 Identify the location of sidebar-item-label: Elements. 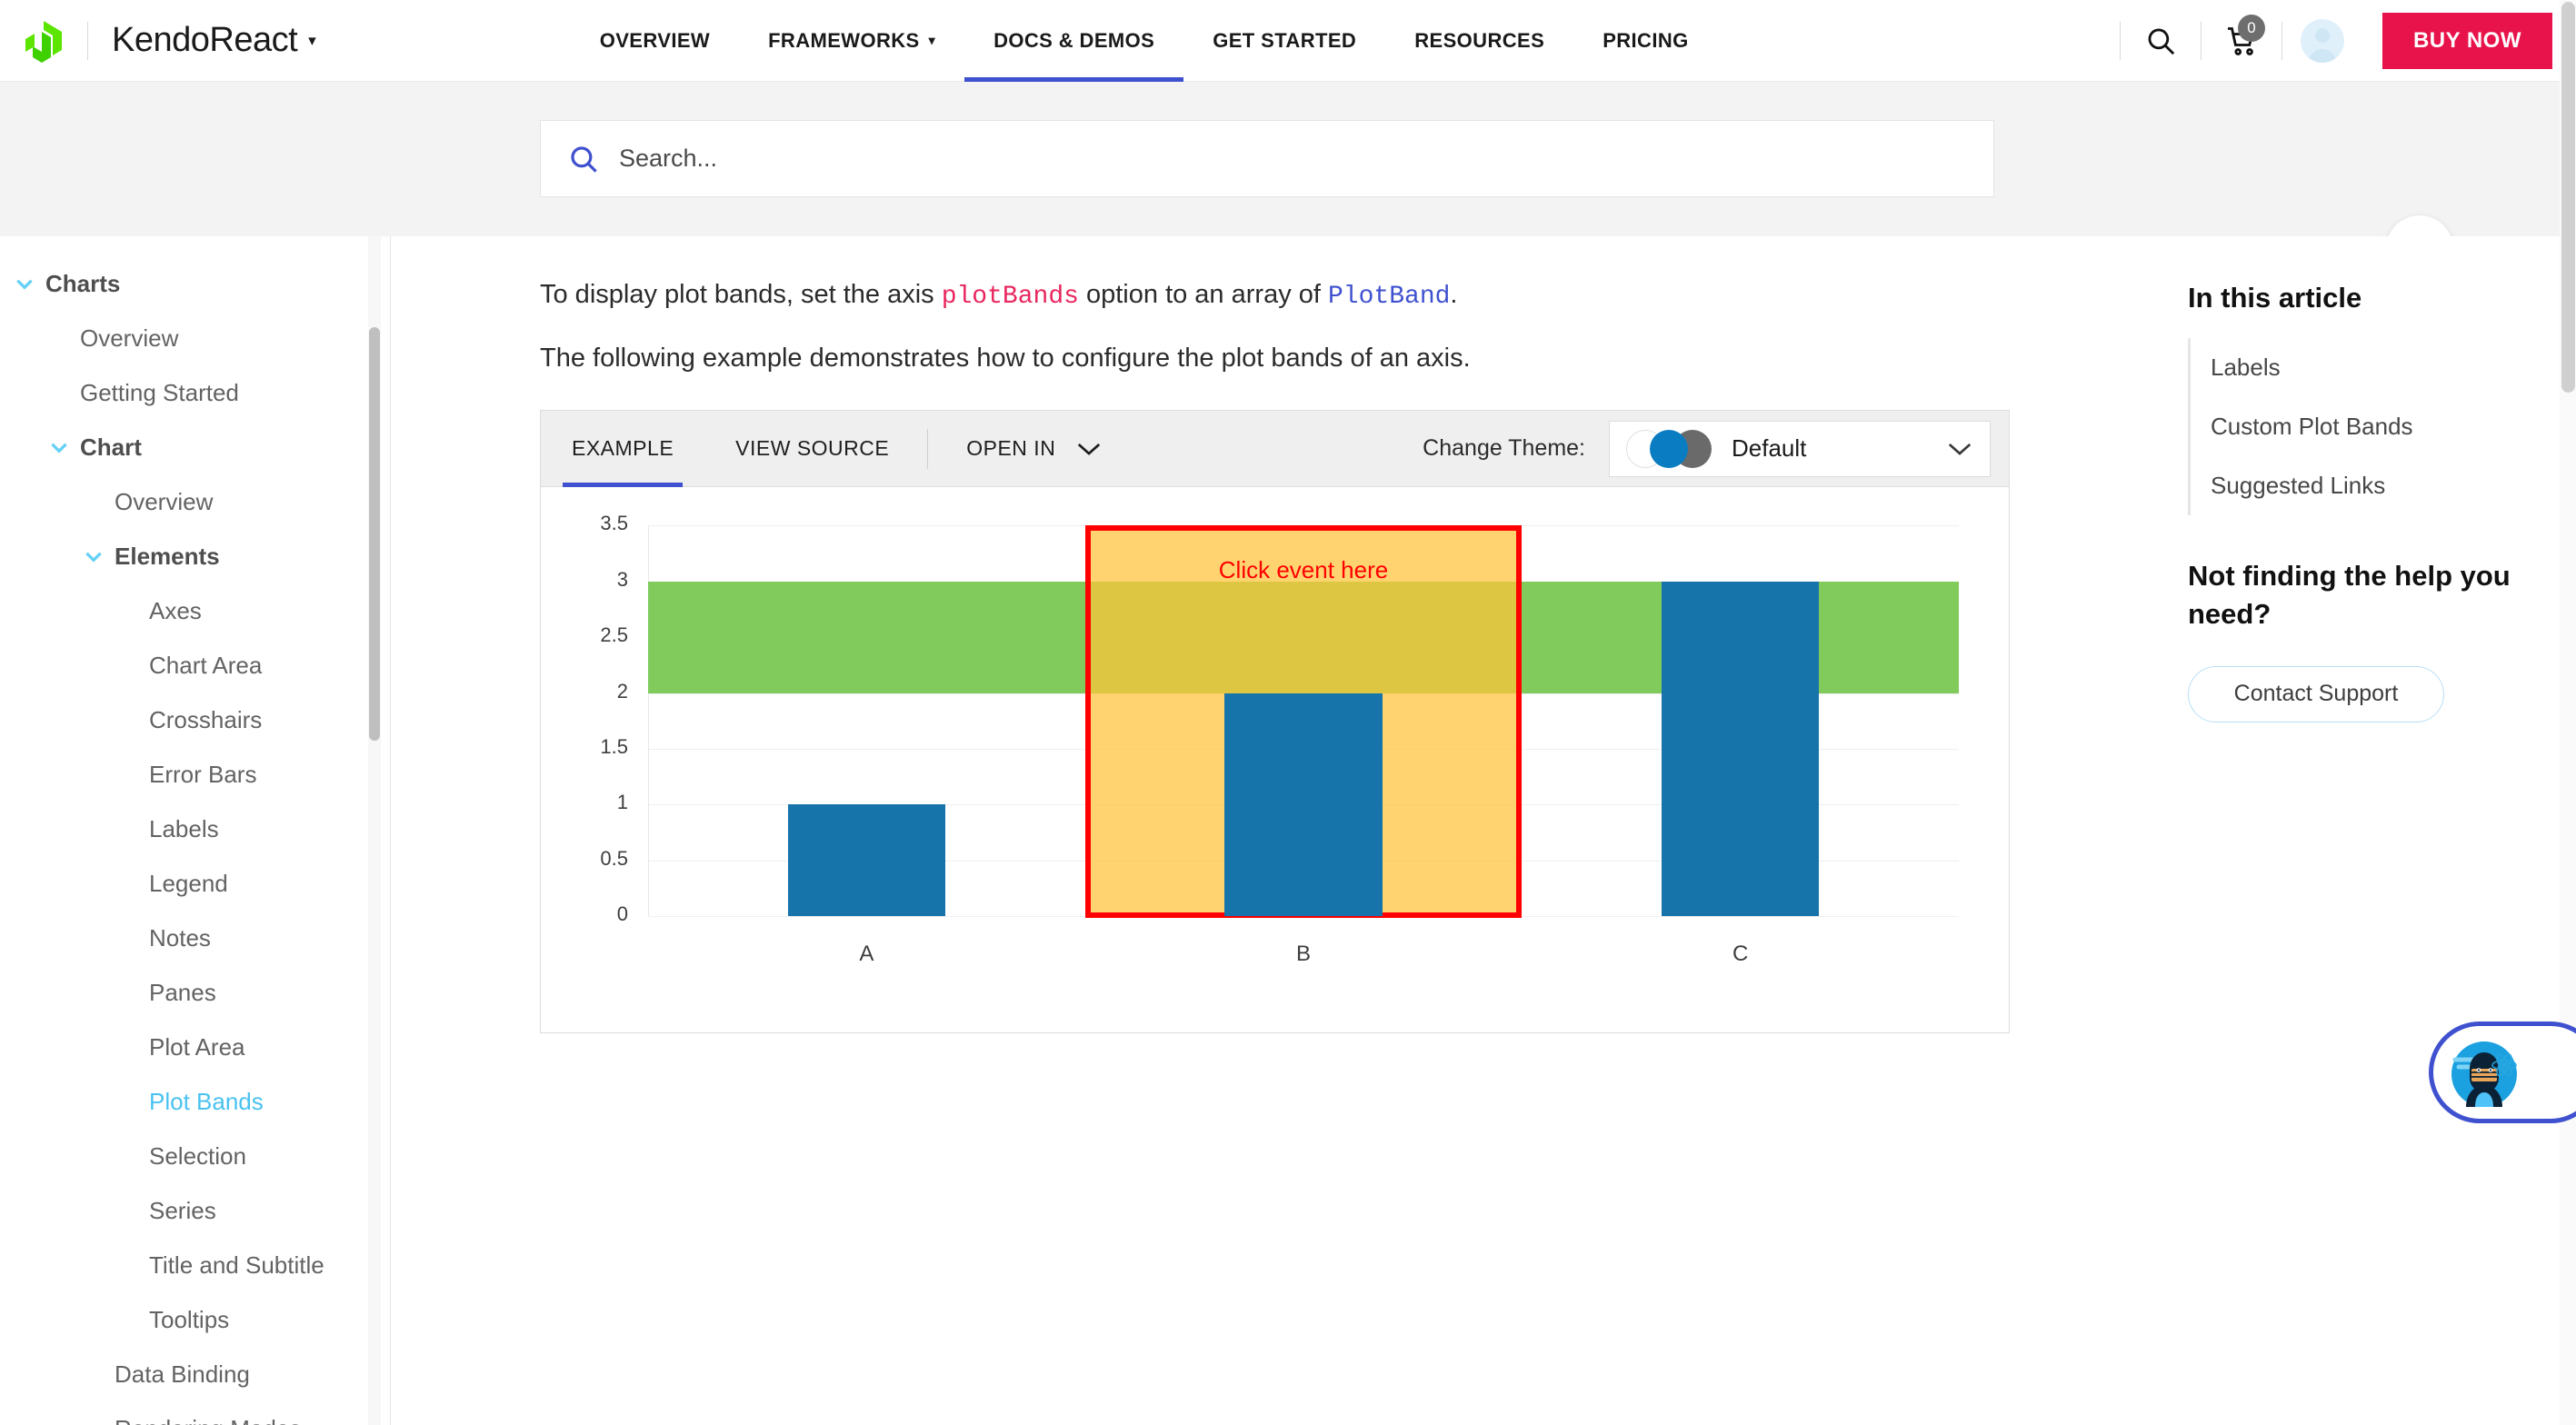
(167, 556).